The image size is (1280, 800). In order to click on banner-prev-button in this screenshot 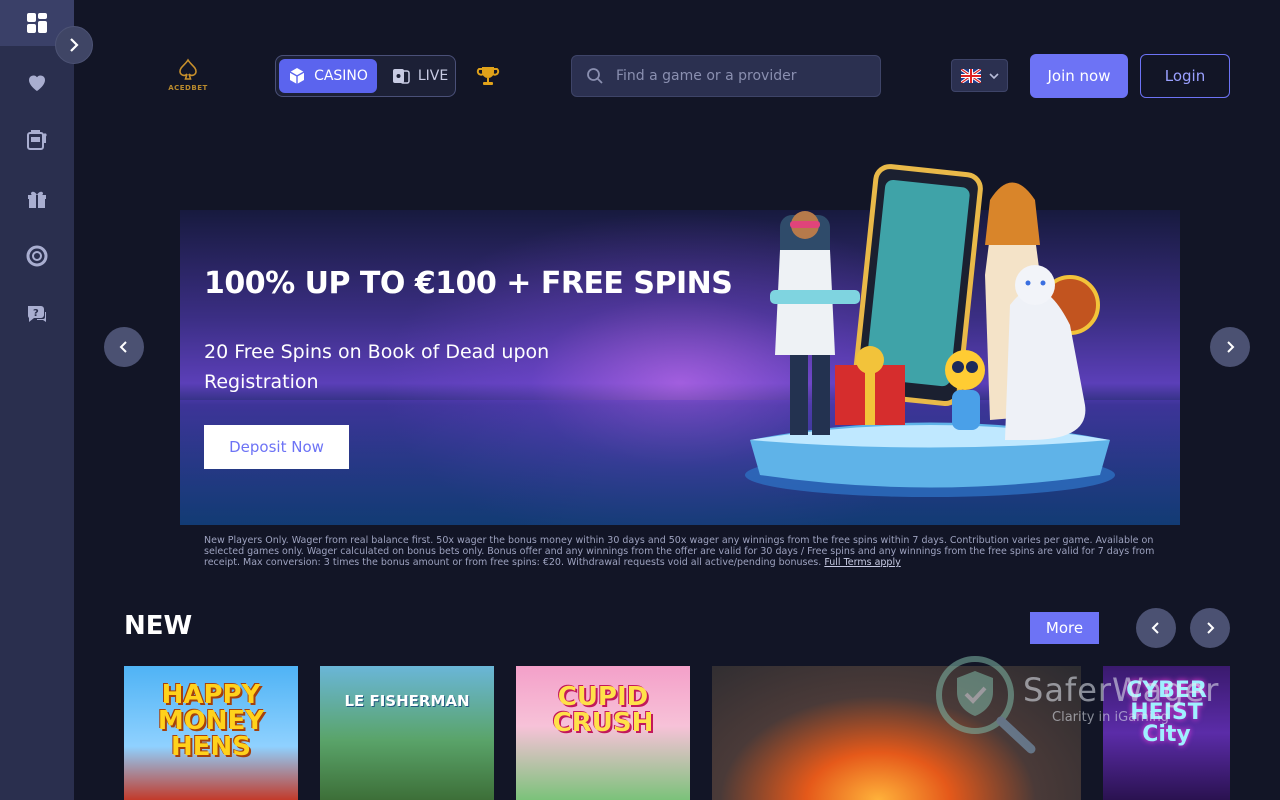, I will do `click(124, 347)`.